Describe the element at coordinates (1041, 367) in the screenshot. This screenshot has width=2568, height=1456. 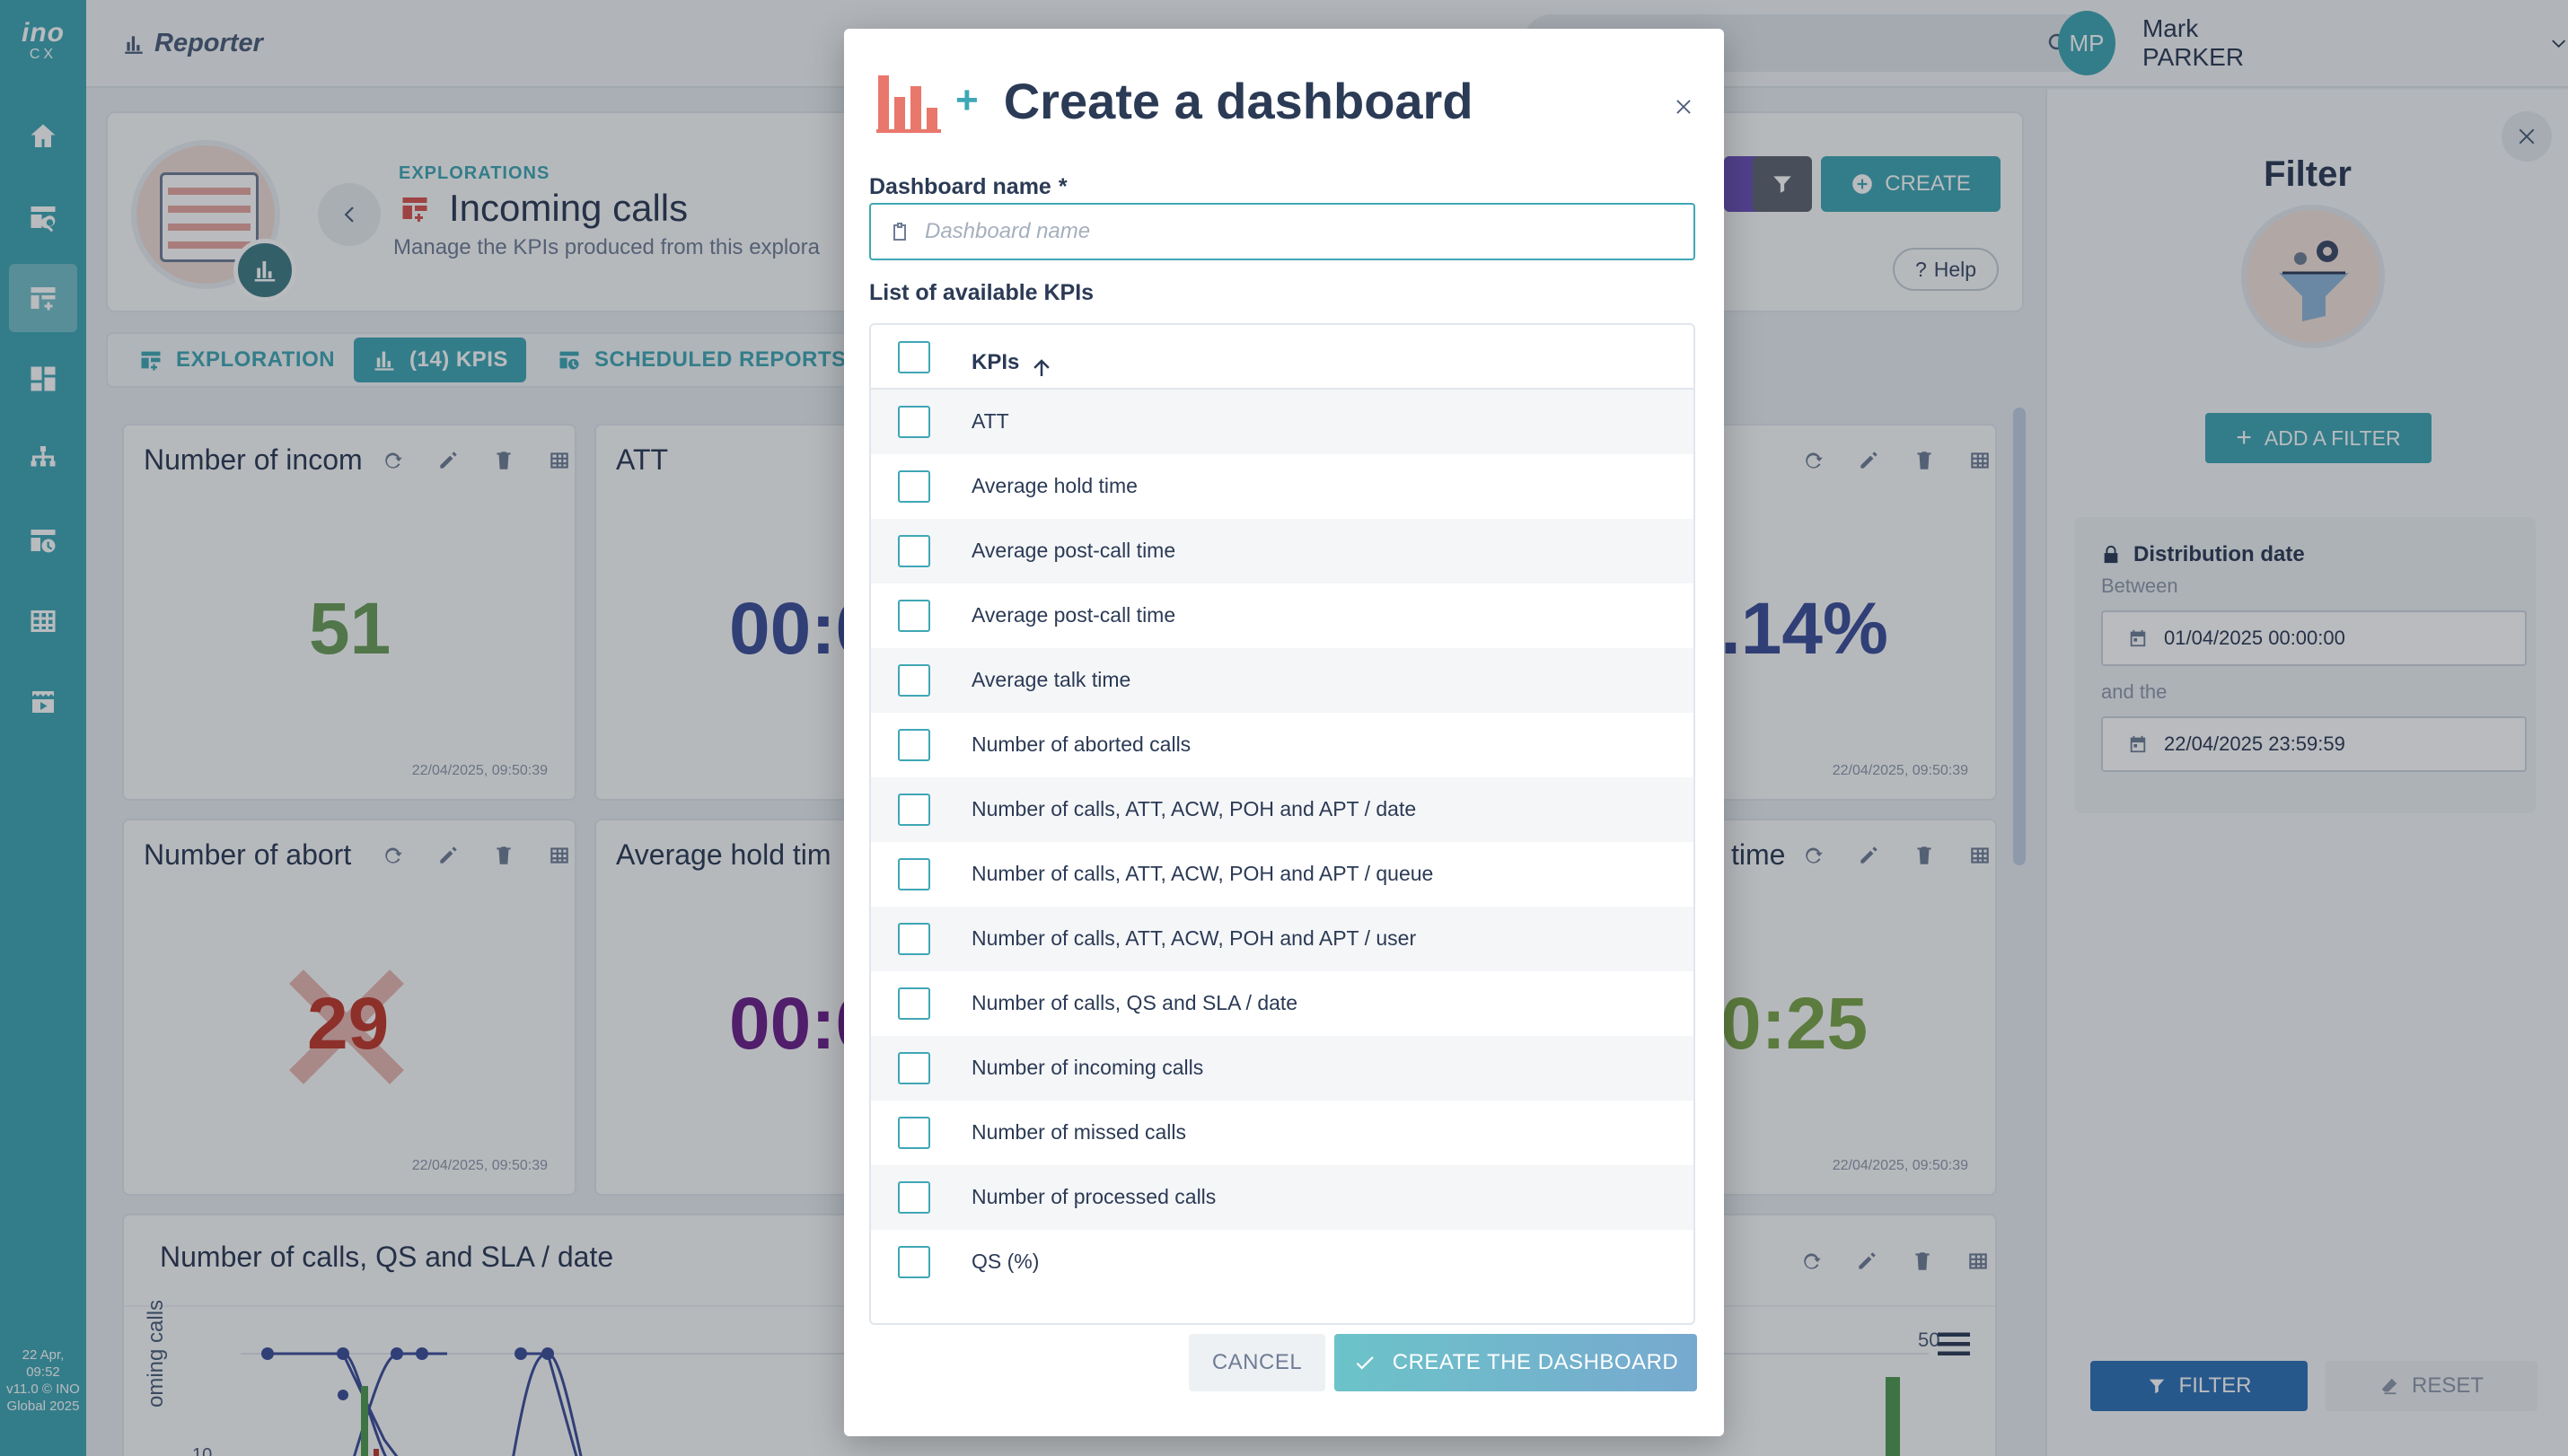
I see `sort-ascending-icon` at that location.